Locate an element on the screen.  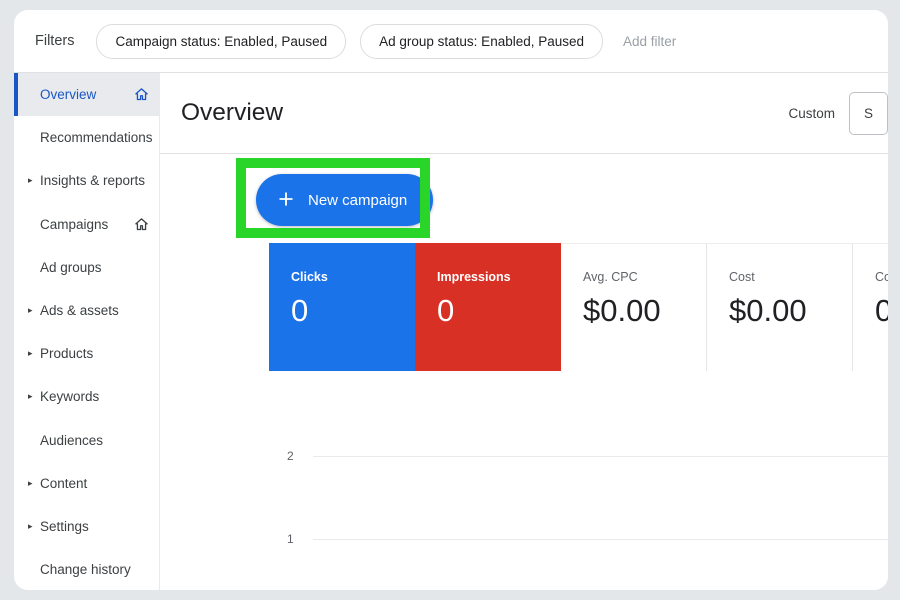
sidebar-item-label: Overview is located at coordinates (68, 95).